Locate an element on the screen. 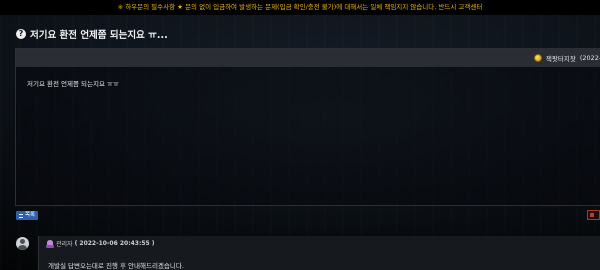 This screenshot has width=600, height=270. comment-date: ( 2022-10-06 20:43:55 ) is located at coordinates (114, 243).